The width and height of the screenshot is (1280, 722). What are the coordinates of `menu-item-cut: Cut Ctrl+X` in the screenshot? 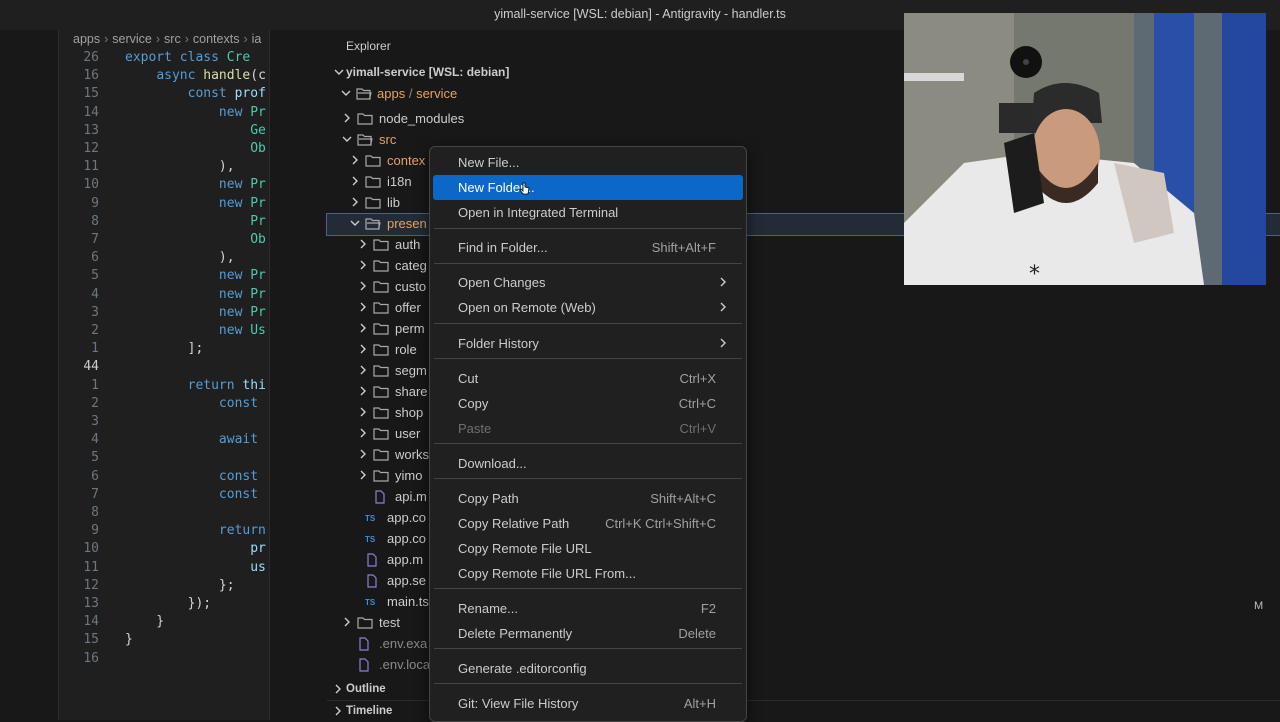 It's located at (588, 378).